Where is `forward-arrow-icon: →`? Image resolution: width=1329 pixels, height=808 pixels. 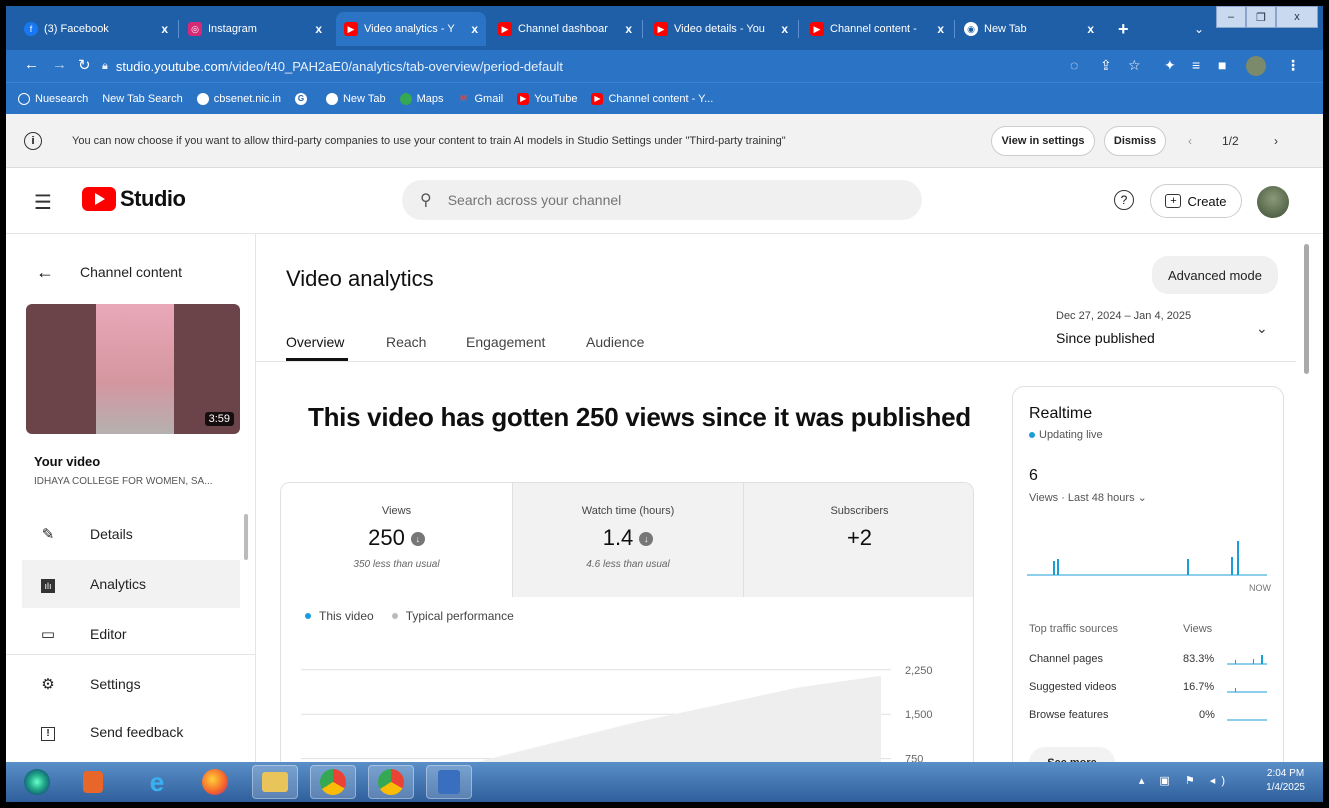 forward-arrow-icon: → is located at coordinates (59, 64).